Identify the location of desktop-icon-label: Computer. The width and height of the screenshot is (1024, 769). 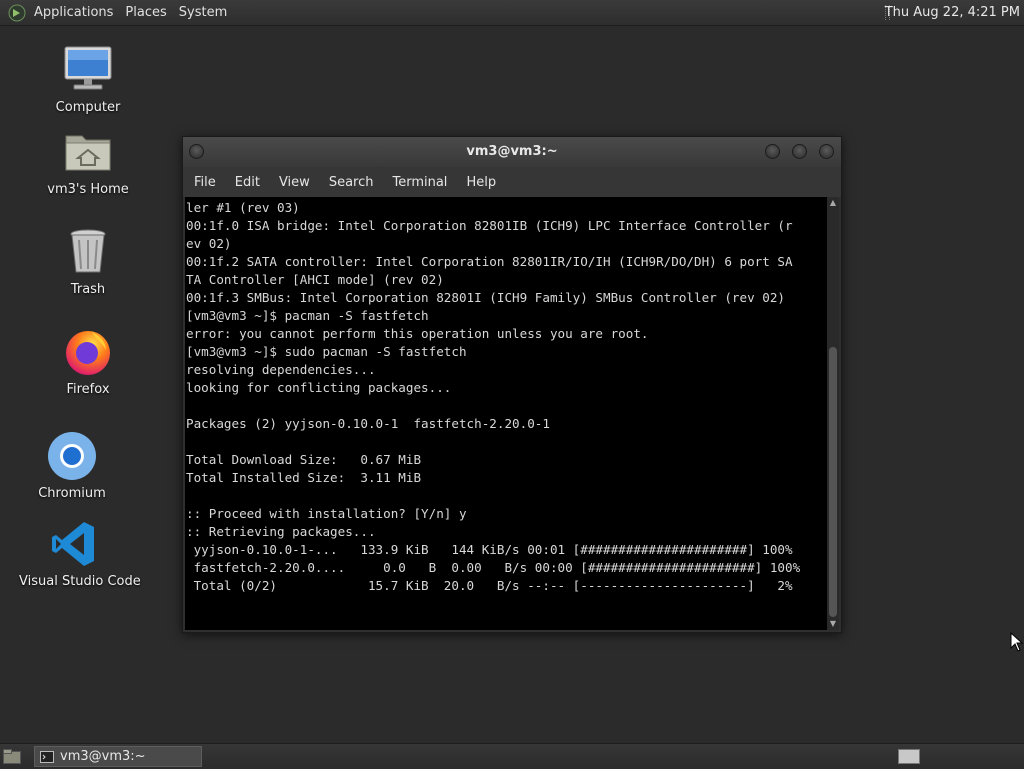
(88, 107).